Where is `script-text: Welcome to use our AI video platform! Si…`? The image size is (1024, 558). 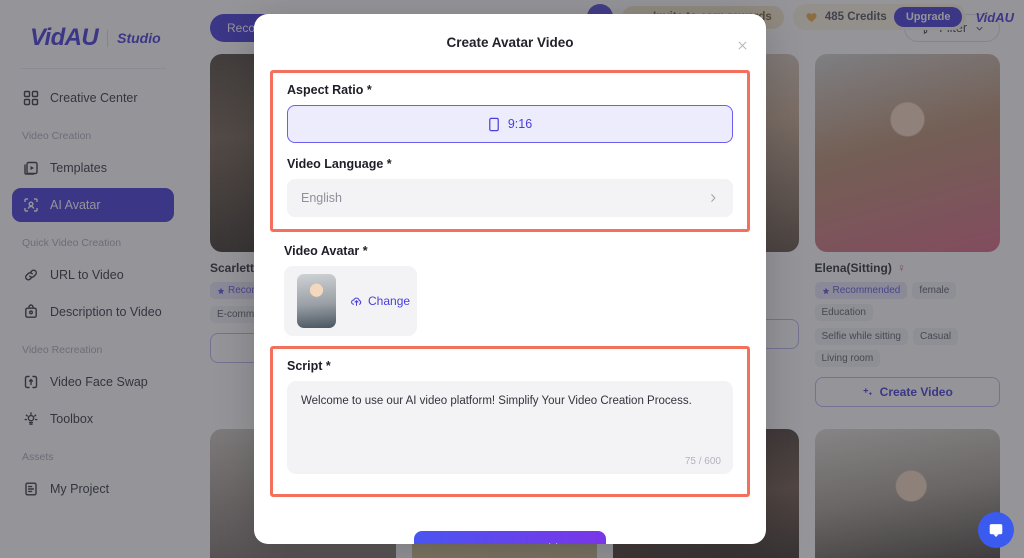 script-text: Welcome to use our AI video platform! Si… is located at coordinates (496, 401).